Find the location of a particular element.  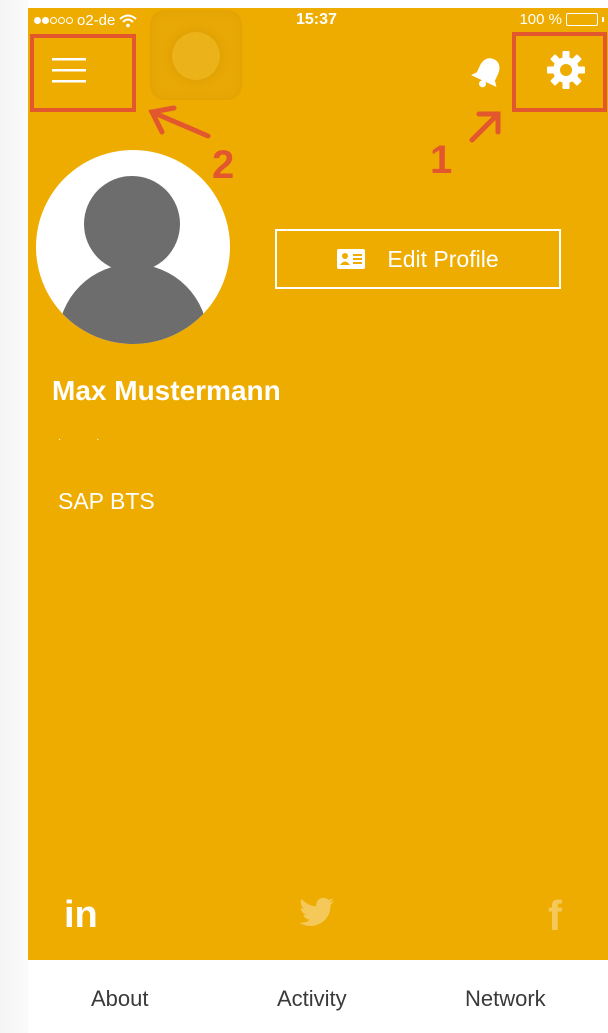

annotation-label-1: 1 is located at coordinates (441, 160).